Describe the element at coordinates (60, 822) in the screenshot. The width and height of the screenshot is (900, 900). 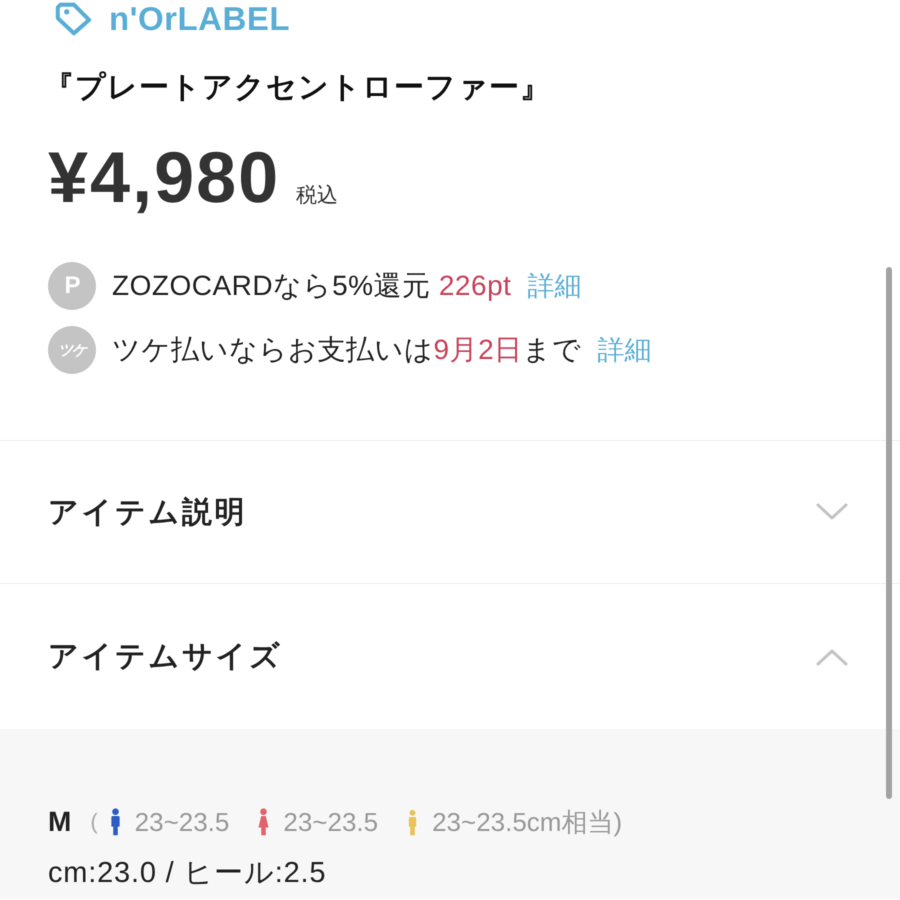
I see `size-label: M` at that location.